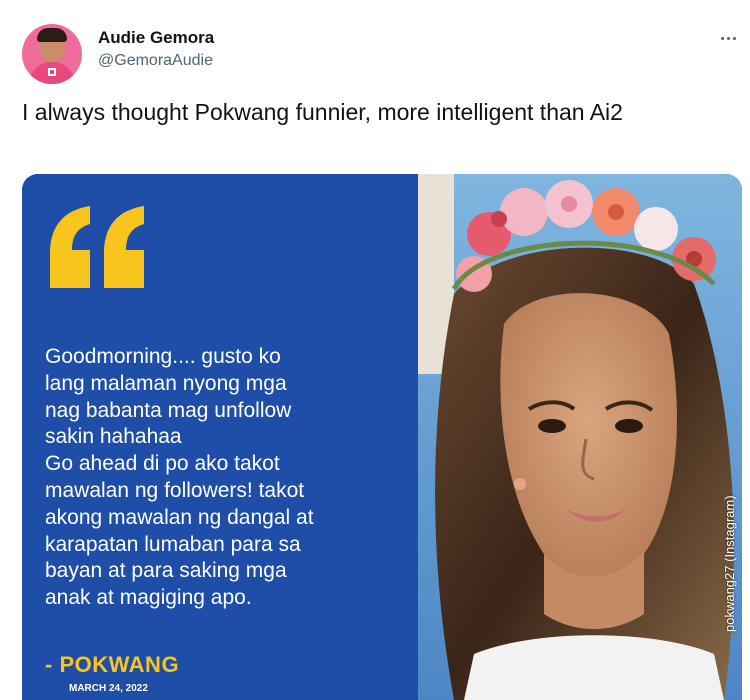  I want to click on avatar-hair, so click(52, 35).